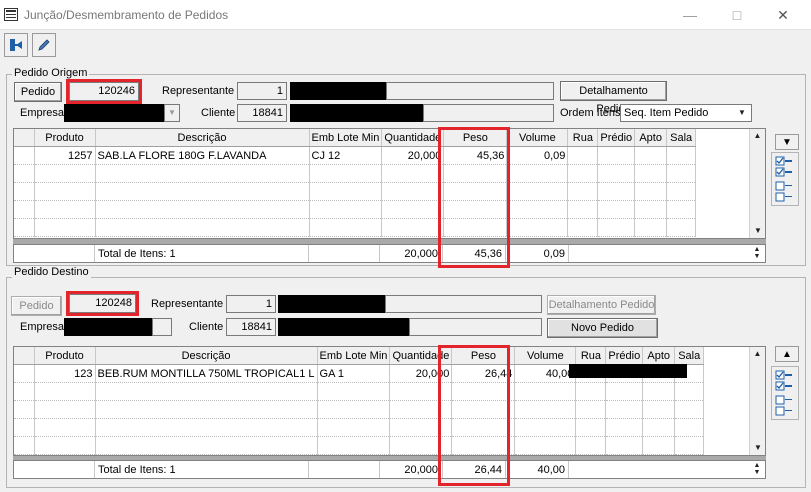  I want to click on destino-representante-name, so click(331, 304).